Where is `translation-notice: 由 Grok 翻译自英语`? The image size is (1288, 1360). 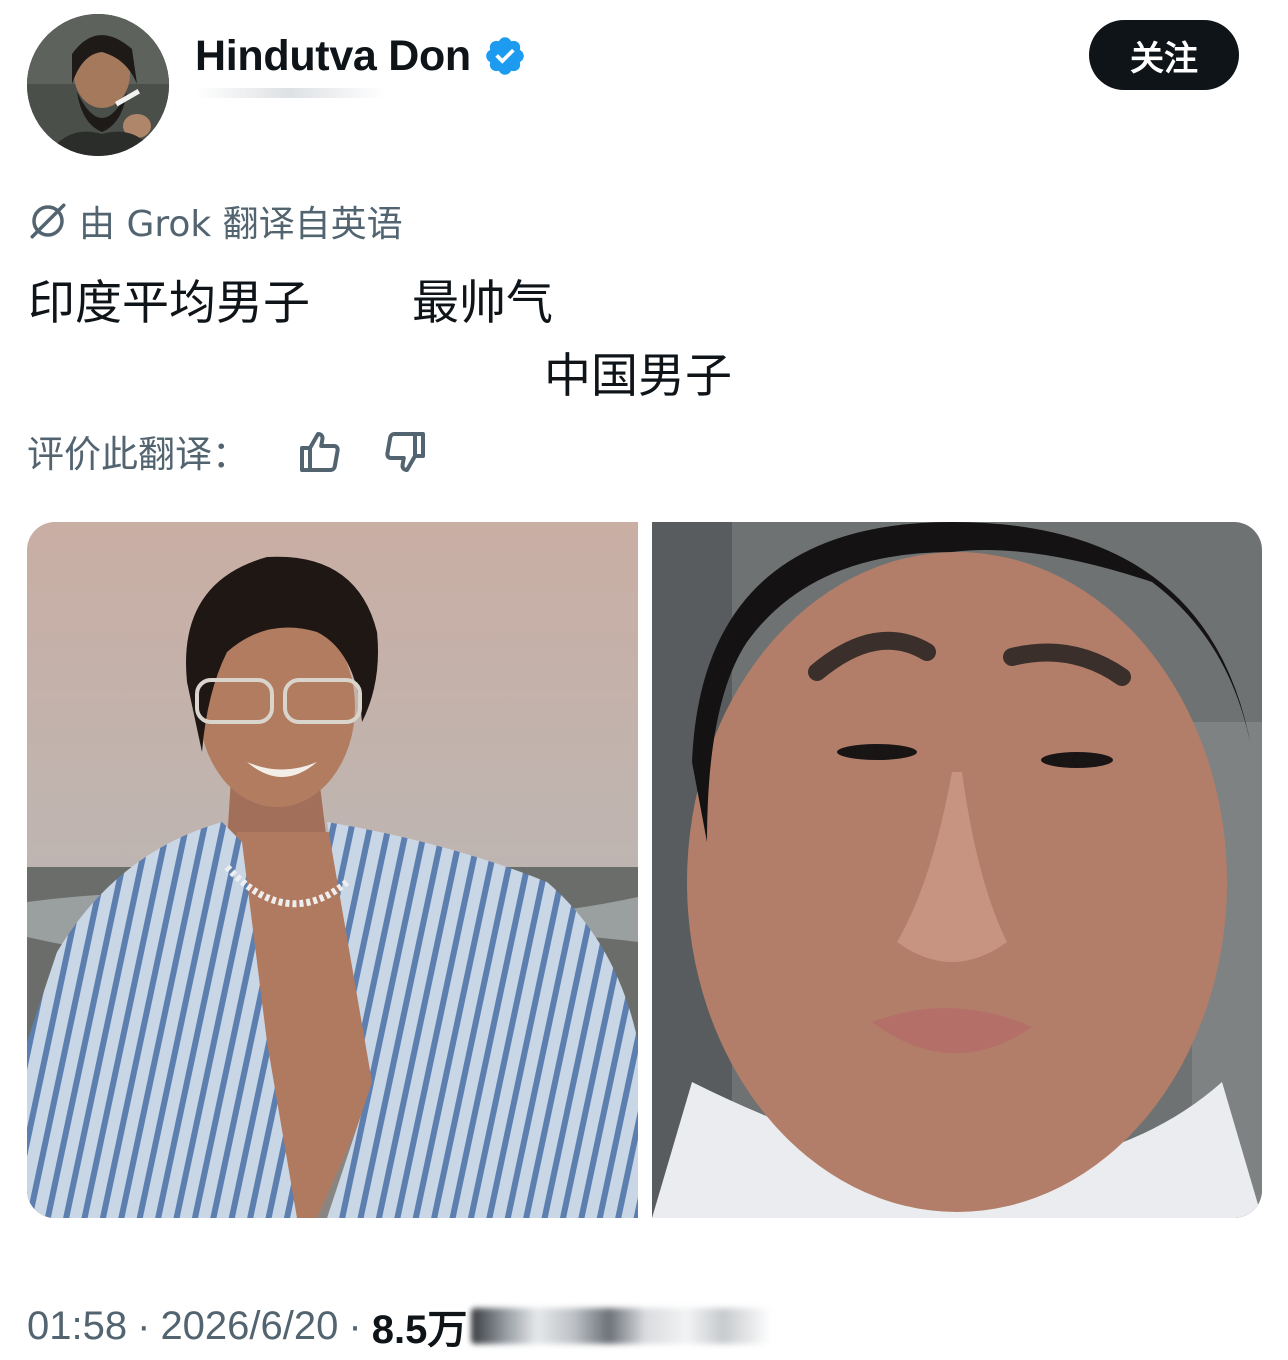 translation-notice: 由 Grok 翻译自英语 is located at coordinates (215, 221).